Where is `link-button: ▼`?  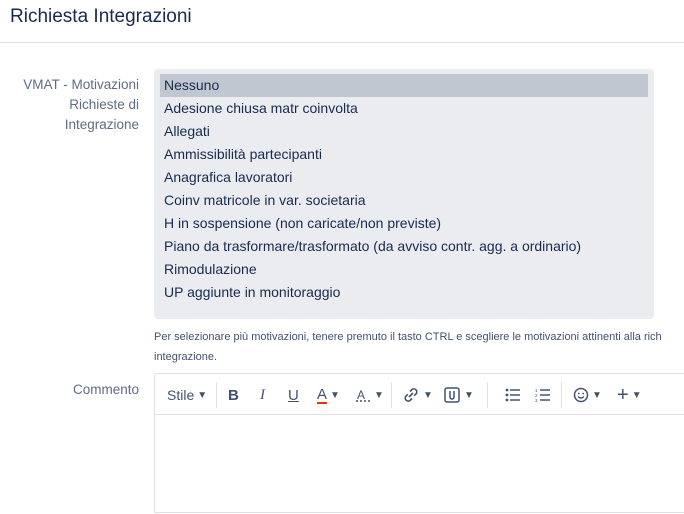 link-button: ▼ is located at coordinates (417, 395).